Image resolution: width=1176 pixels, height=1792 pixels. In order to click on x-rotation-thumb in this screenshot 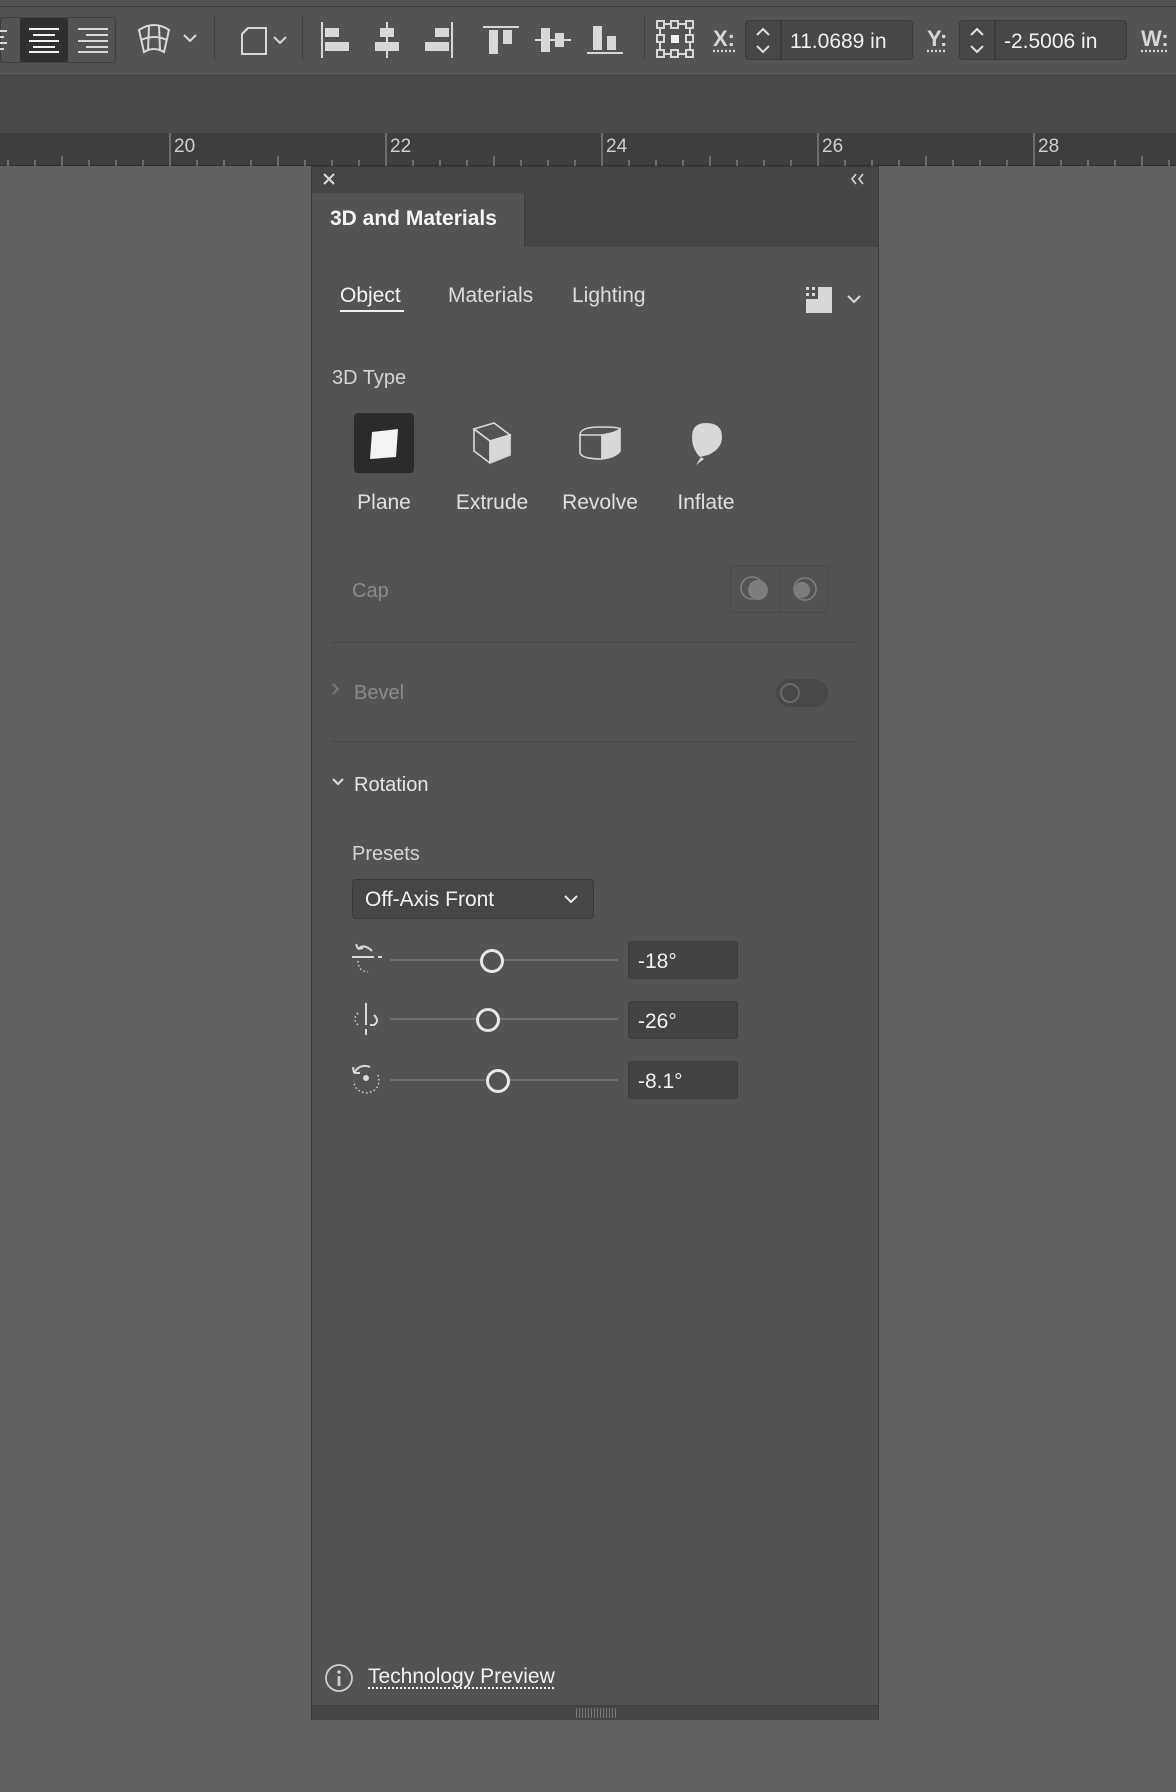, I will do `click(492, 961)`.